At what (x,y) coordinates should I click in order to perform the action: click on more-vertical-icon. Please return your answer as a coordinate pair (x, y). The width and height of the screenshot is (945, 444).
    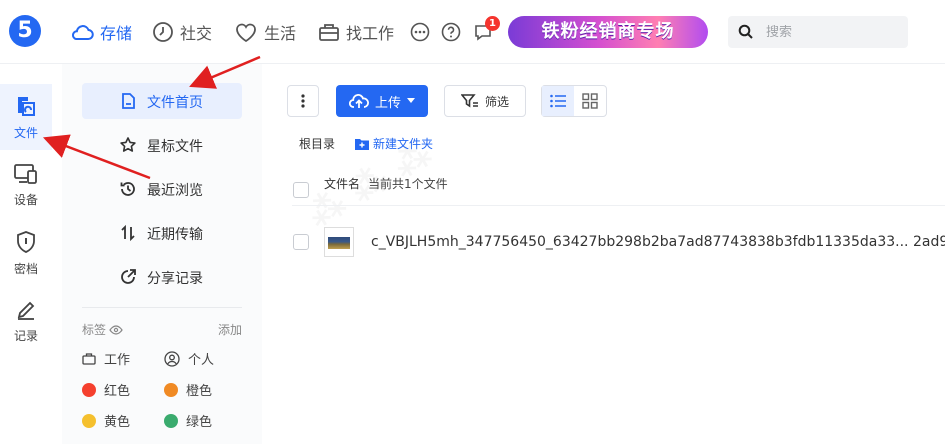
    Looking at the image, I should click on (303, 101).